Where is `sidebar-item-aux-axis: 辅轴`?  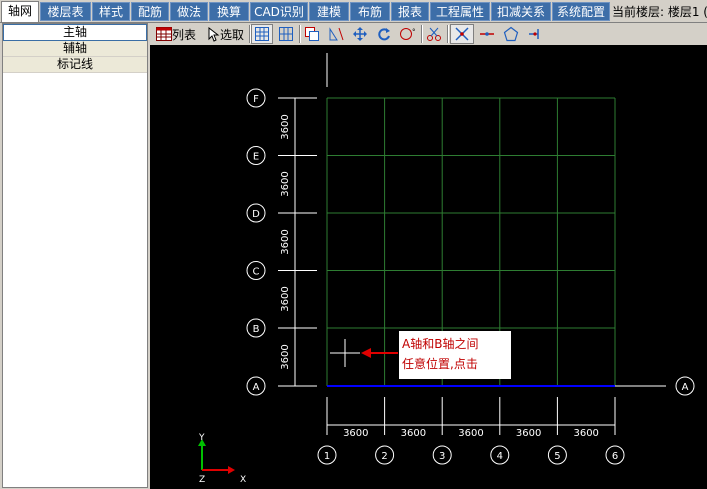
sidebar-item-aux-axis: 辅轴 is located at coordinates (75, 49).